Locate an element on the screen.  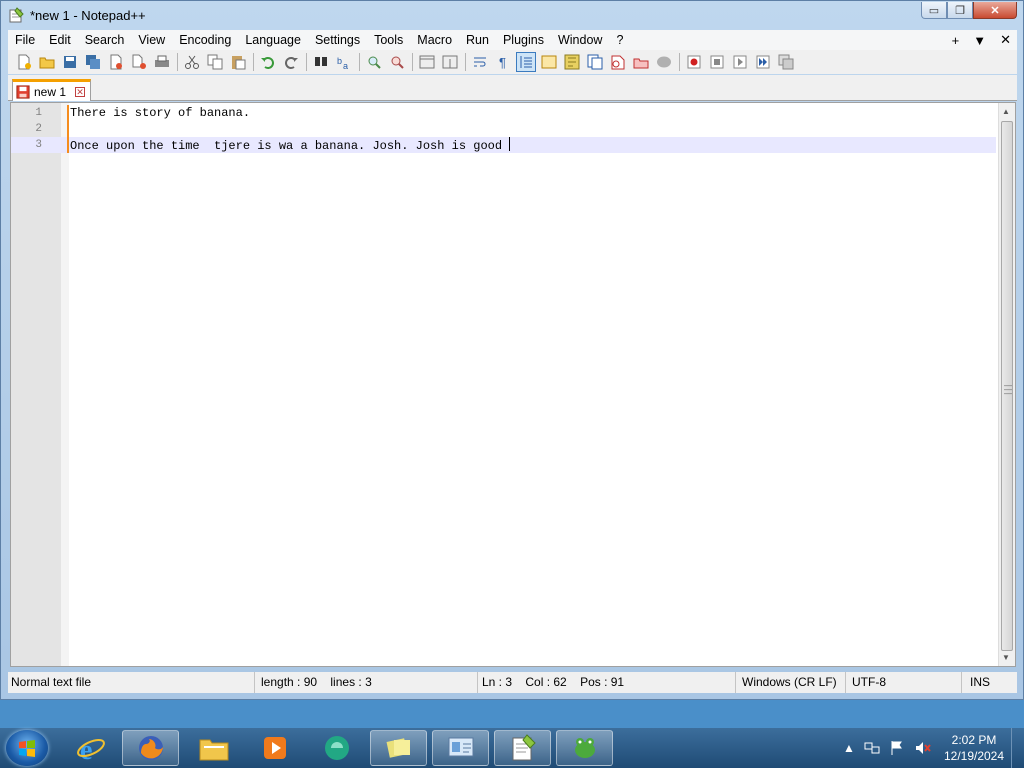
status-length: length : 90 is located at coordinates (289, 682).